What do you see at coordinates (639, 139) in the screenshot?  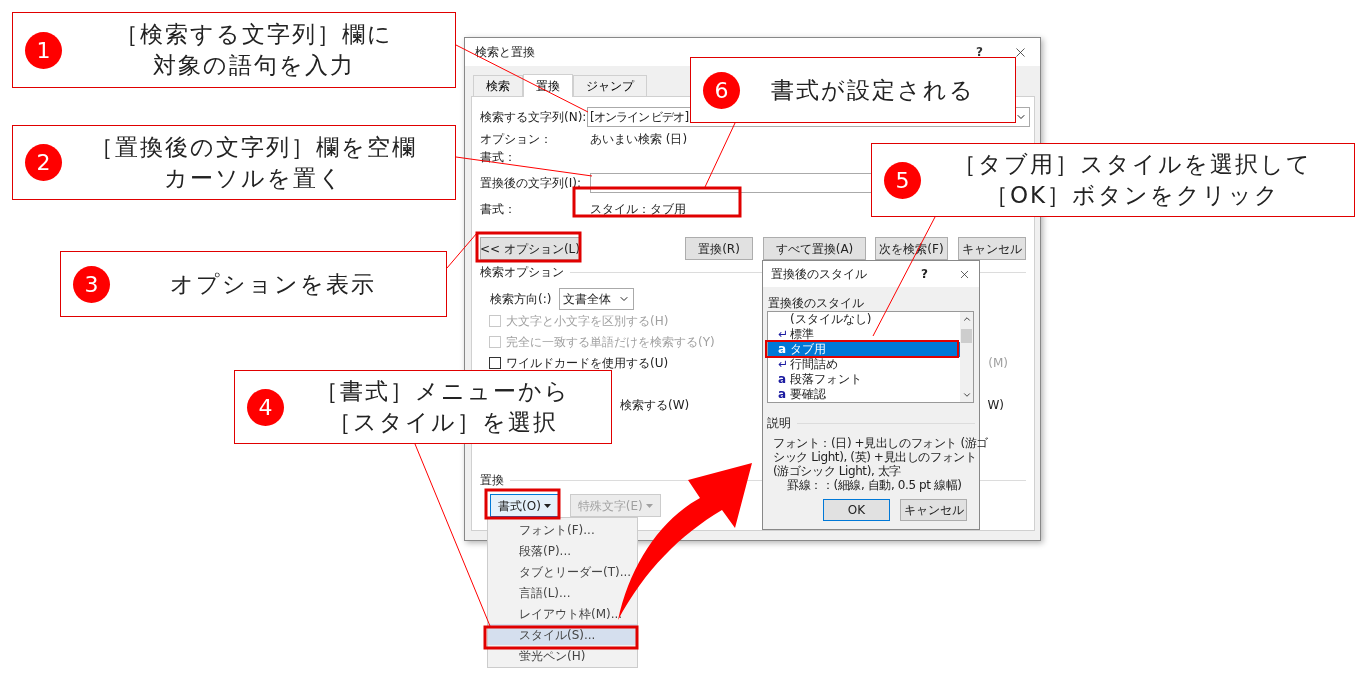 I see `options-value: あいまい検索 (日)` at bounding box center [639, 139].